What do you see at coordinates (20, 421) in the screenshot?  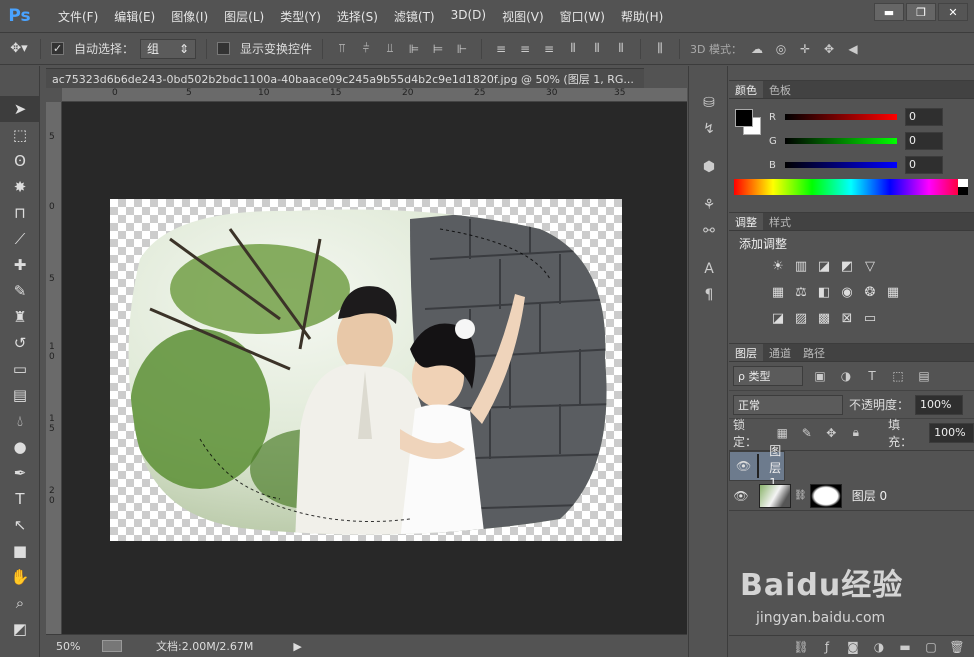 I see `blur-tool-icon: 💧︎` at bounding box center [20, 421].